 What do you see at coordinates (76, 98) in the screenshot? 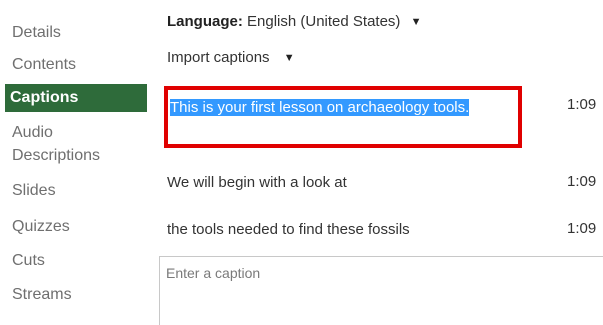
I see `sidebar-item-captions: Captions` at bounding box center [76, 98].